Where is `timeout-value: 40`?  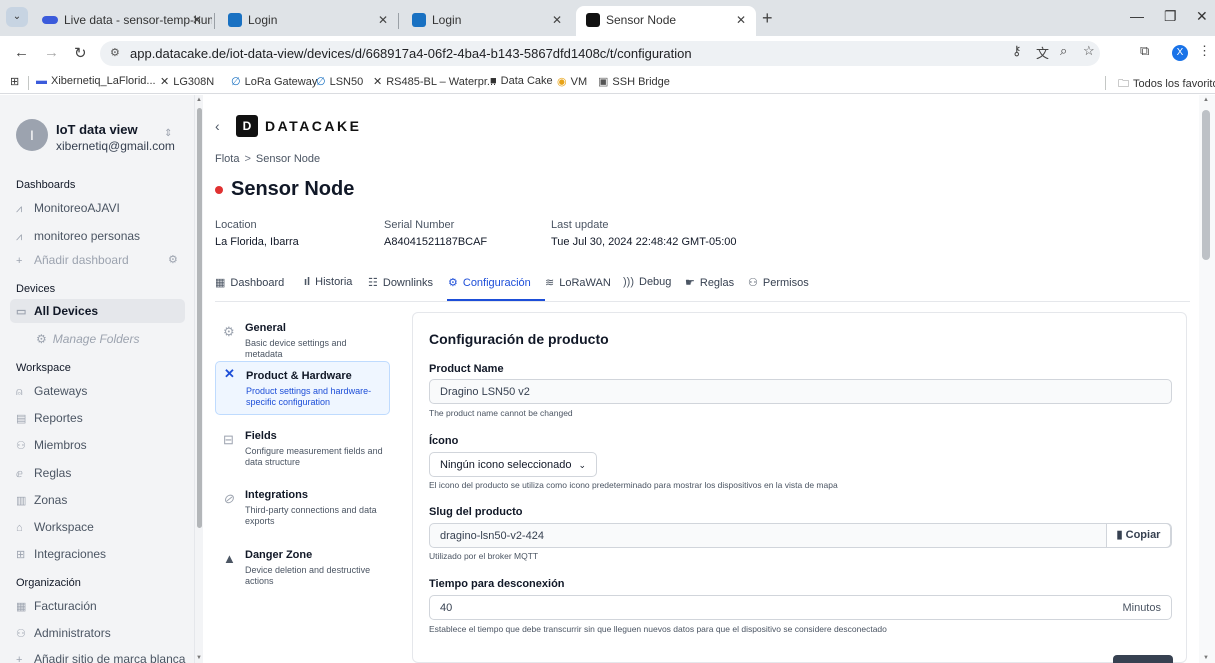
timeout-value: 40 is located at coordinates (446, 608).